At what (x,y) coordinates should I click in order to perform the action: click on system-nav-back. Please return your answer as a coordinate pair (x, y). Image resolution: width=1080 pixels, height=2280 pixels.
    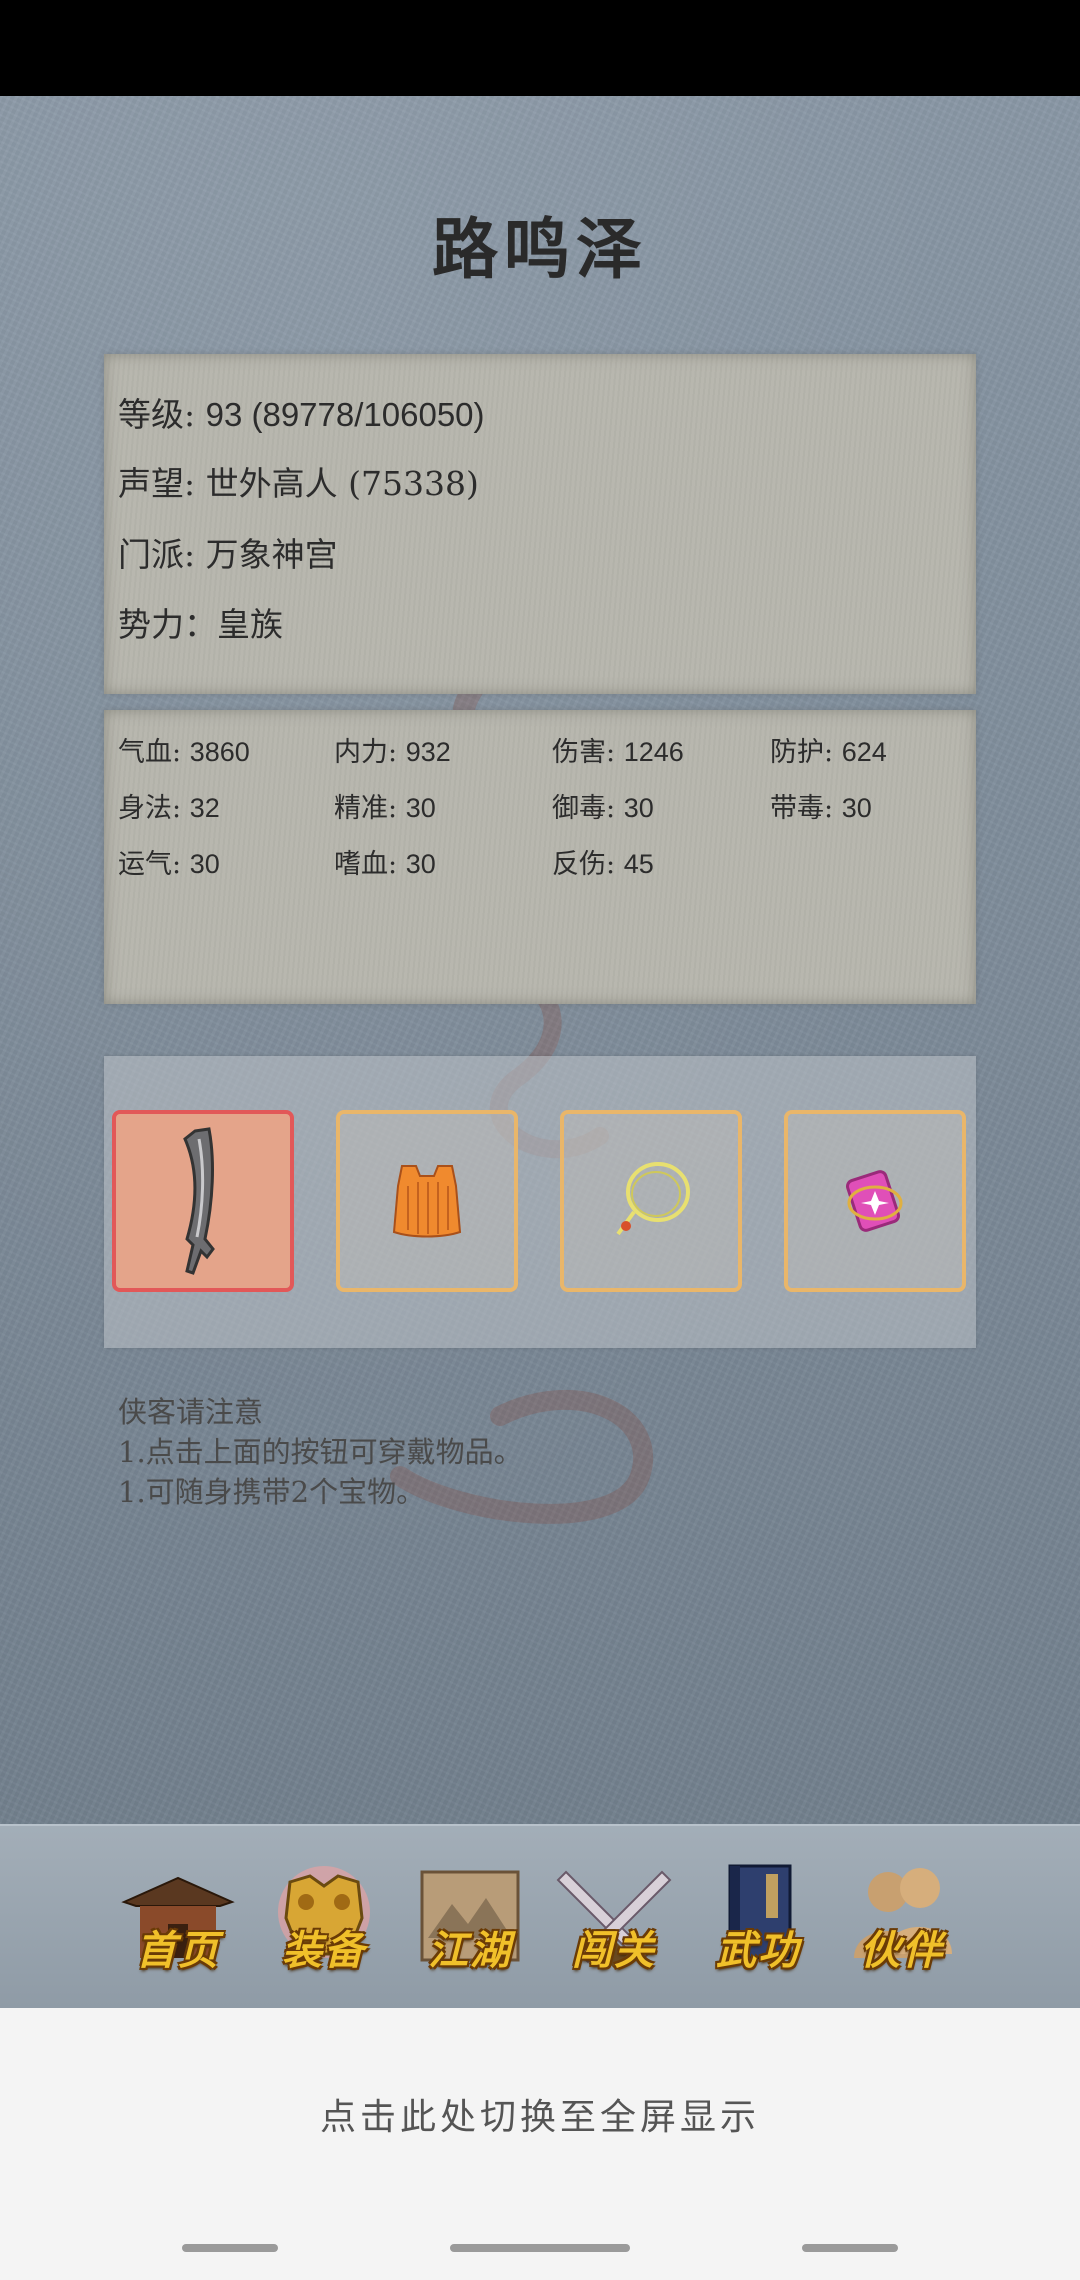
    Looking at the image, I should click on (230, 2248).